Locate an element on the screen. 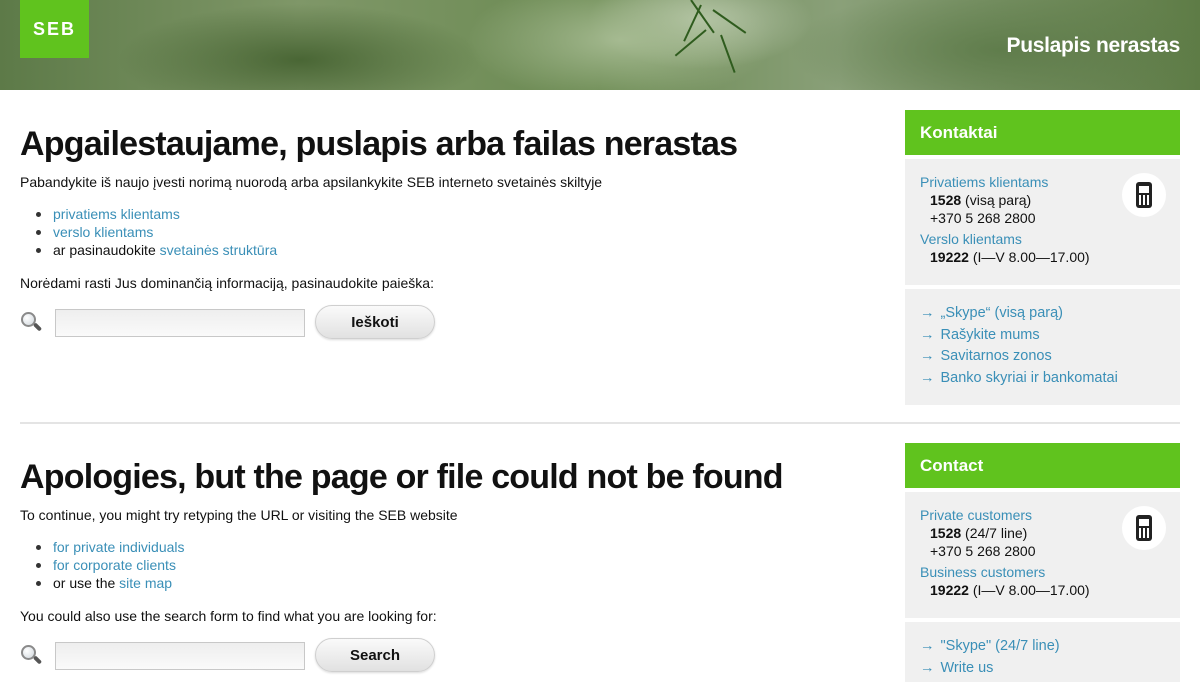 This screenshot has width=1200, height=682. write-us-link: → Rašykite mums is located at coordinates (1042, 336).